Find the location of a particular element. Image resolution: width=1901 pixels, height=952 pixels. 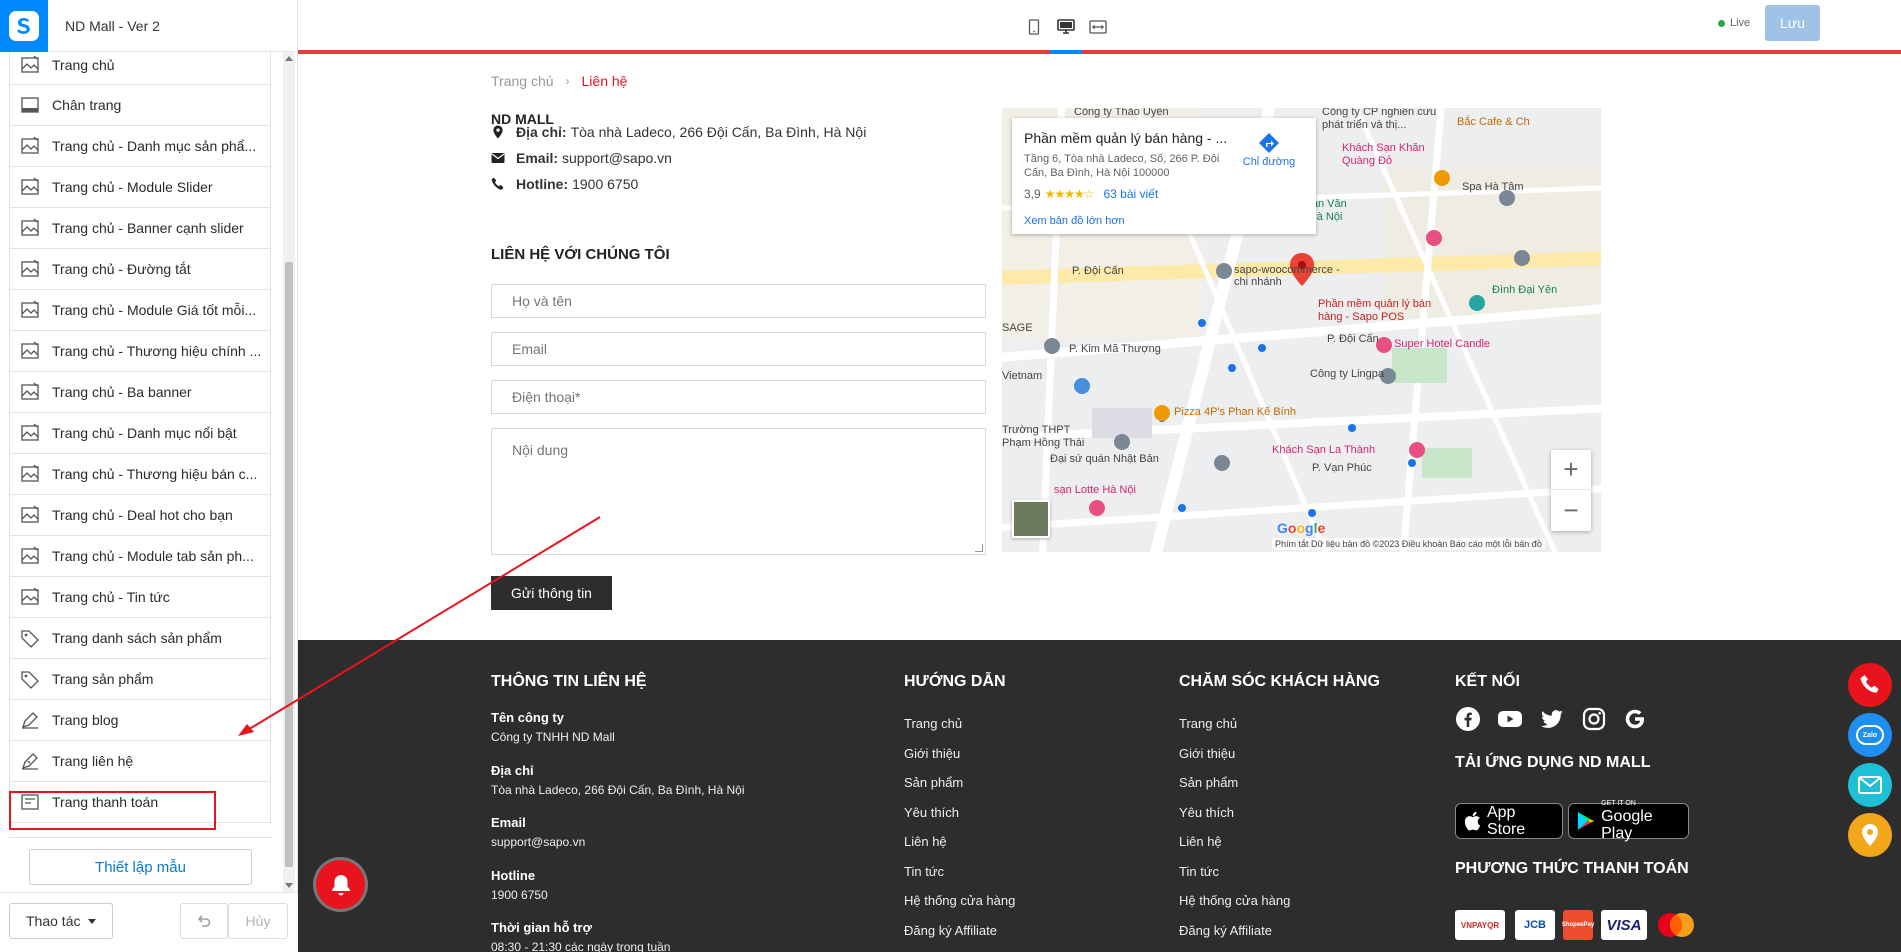

sidebar-item: Trang chủ - Banner cạnh slider is located at coordinates (140, 228).